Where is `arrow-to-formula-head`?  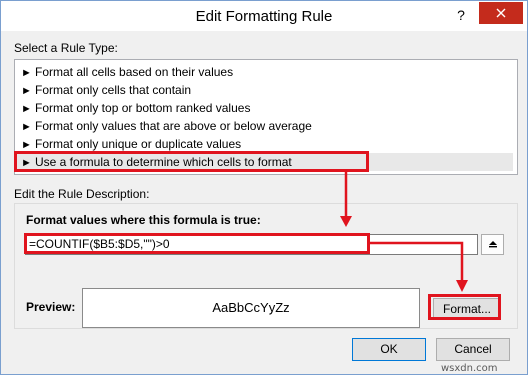 arrow-to-formula-head is located at coordinates (346, 221).